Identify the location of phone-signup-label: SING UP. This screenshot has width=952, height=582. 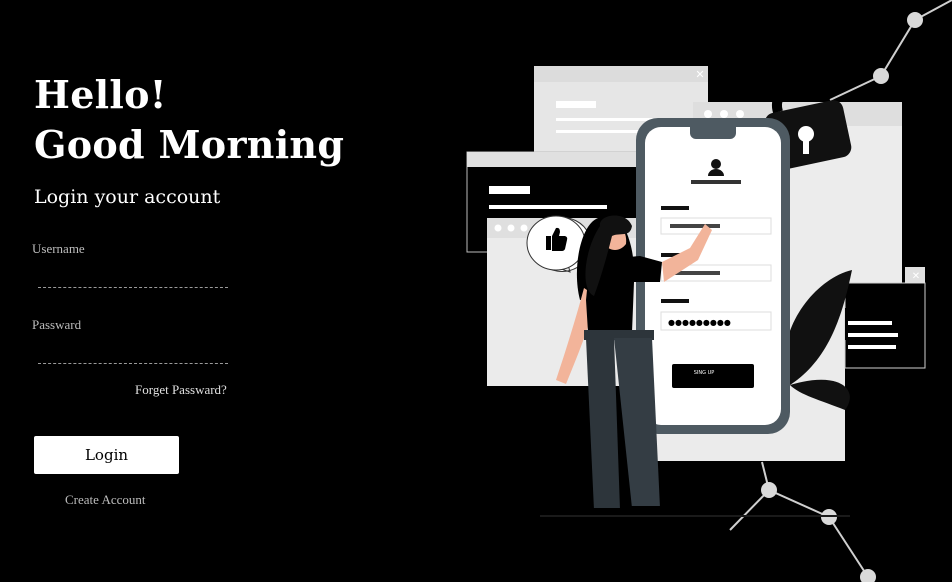
(704, 373).